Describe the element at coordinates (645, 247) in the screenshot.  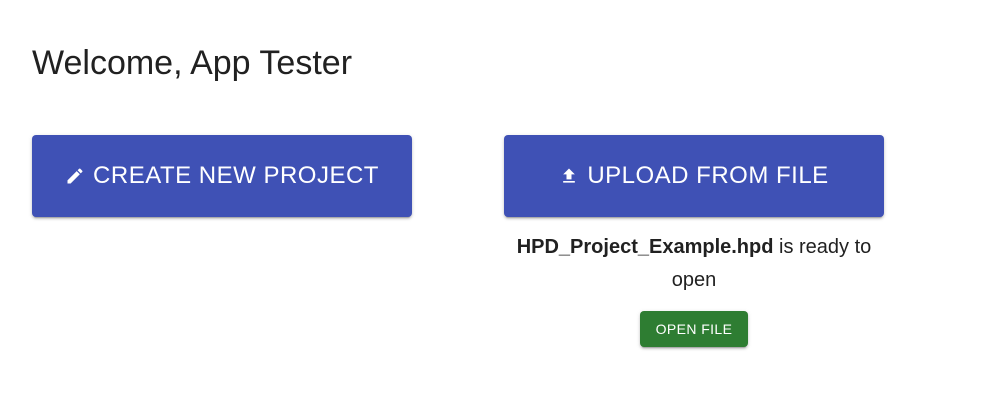
I see `uploaded-file-name: HPD_Project_Example.hpd` at that location.